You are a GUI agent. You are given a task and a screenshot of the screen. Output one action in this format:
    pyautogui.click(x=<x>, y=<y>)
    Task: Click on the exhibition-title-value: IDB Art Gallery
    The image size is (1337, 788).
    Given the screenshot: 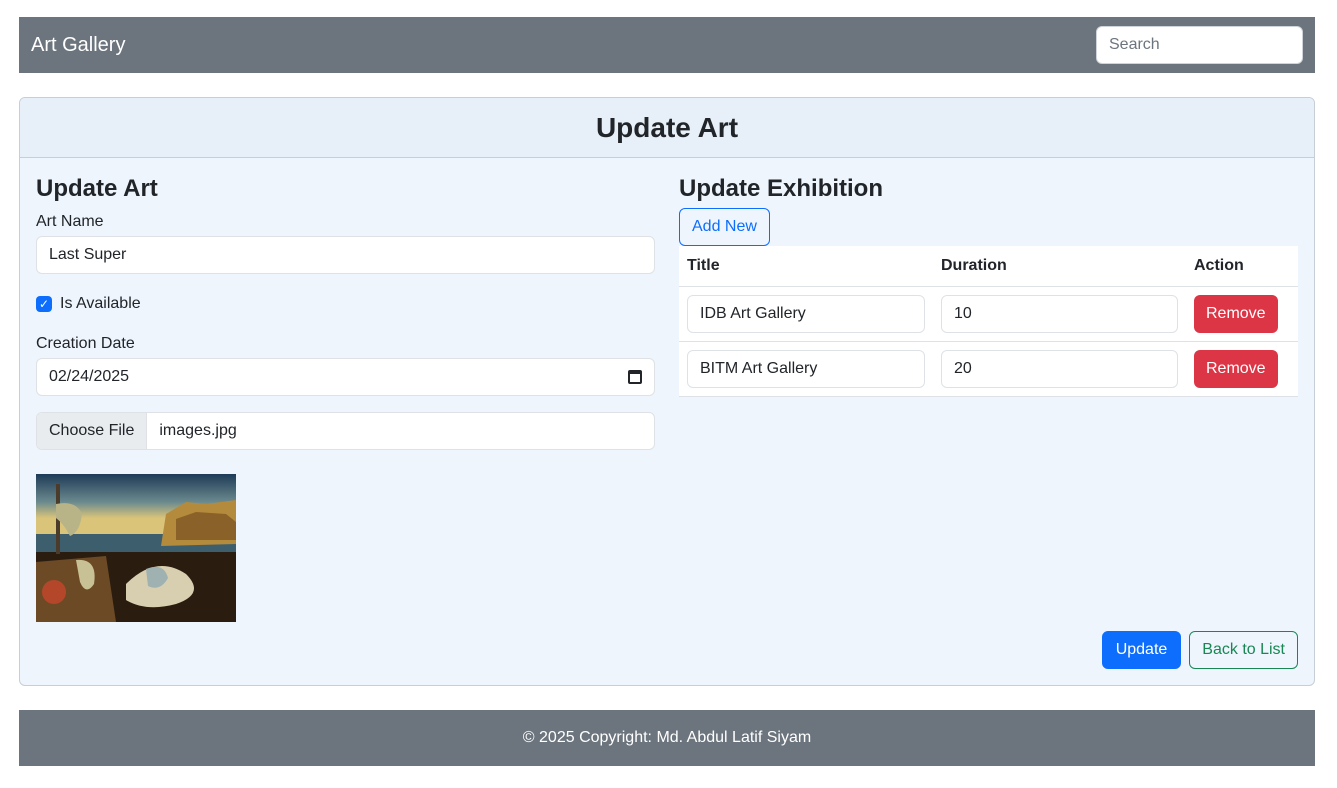 What is the action you would take?
    pyautogui.click(x=753, y=313)
    